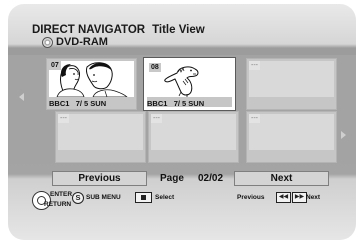 This screenshot has width=363, height=244. I want to click on sub-menu-icon: S, so click(78, 198).